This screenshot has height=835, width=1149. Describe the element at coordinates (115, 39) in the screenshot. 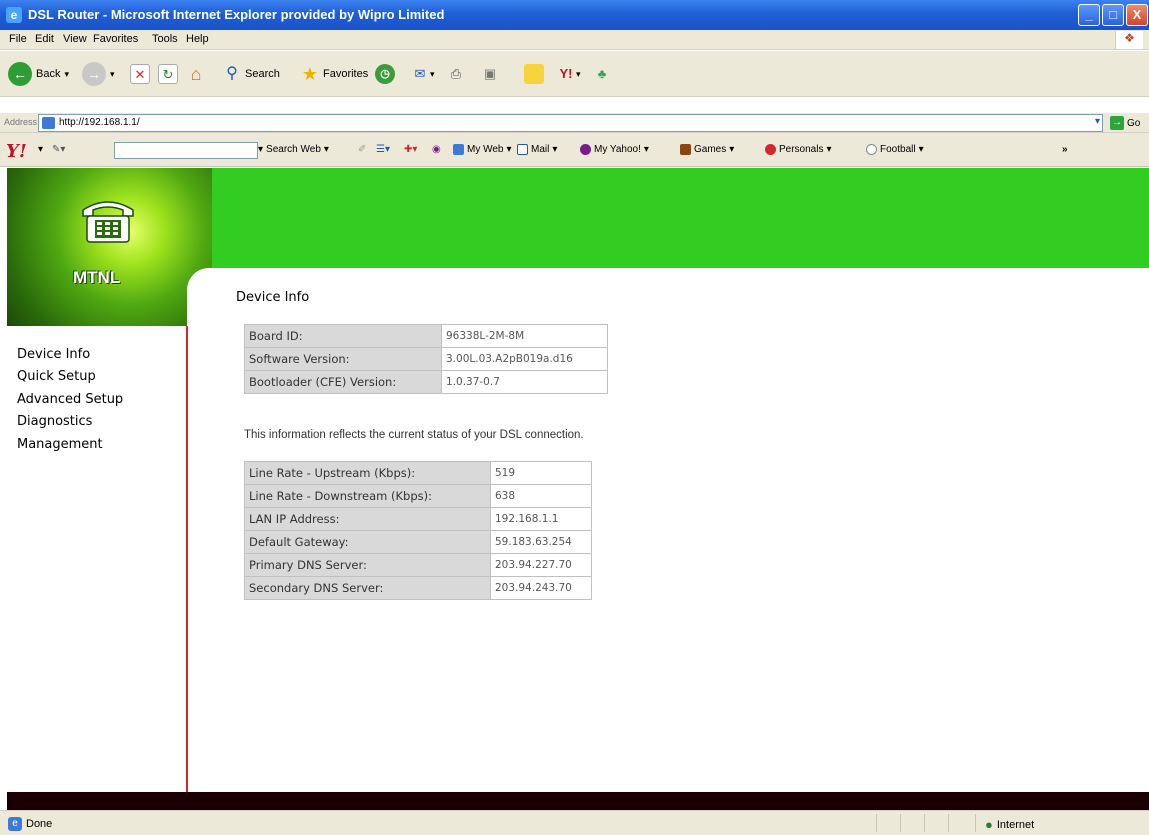

I see `menu-favorites: Favorites` at that location.